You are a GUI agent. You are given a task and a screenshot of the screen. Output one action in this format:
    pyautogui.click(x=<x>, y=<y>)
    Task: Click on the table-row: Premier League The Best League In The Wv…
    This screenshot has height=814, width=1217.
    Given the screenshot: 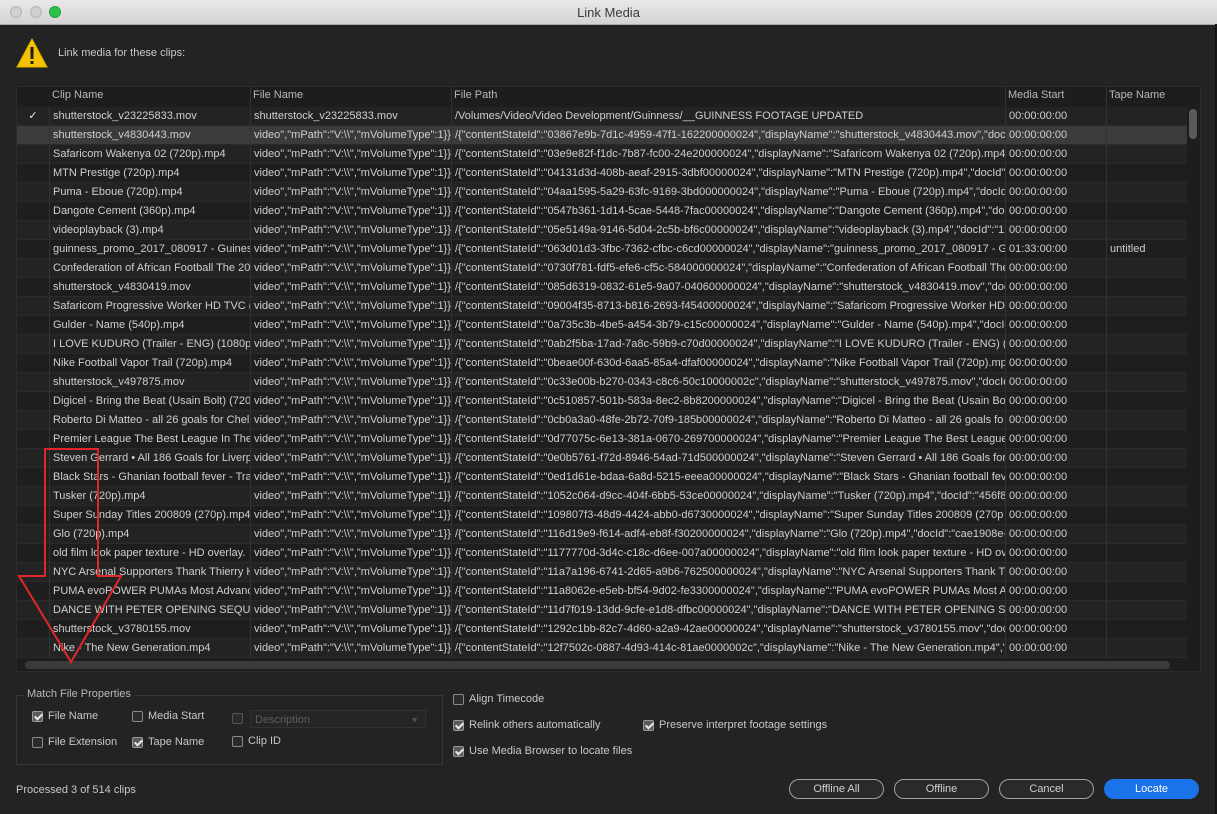 What is the action you would take?
    pyautogui.click(x=602, y=439)
    